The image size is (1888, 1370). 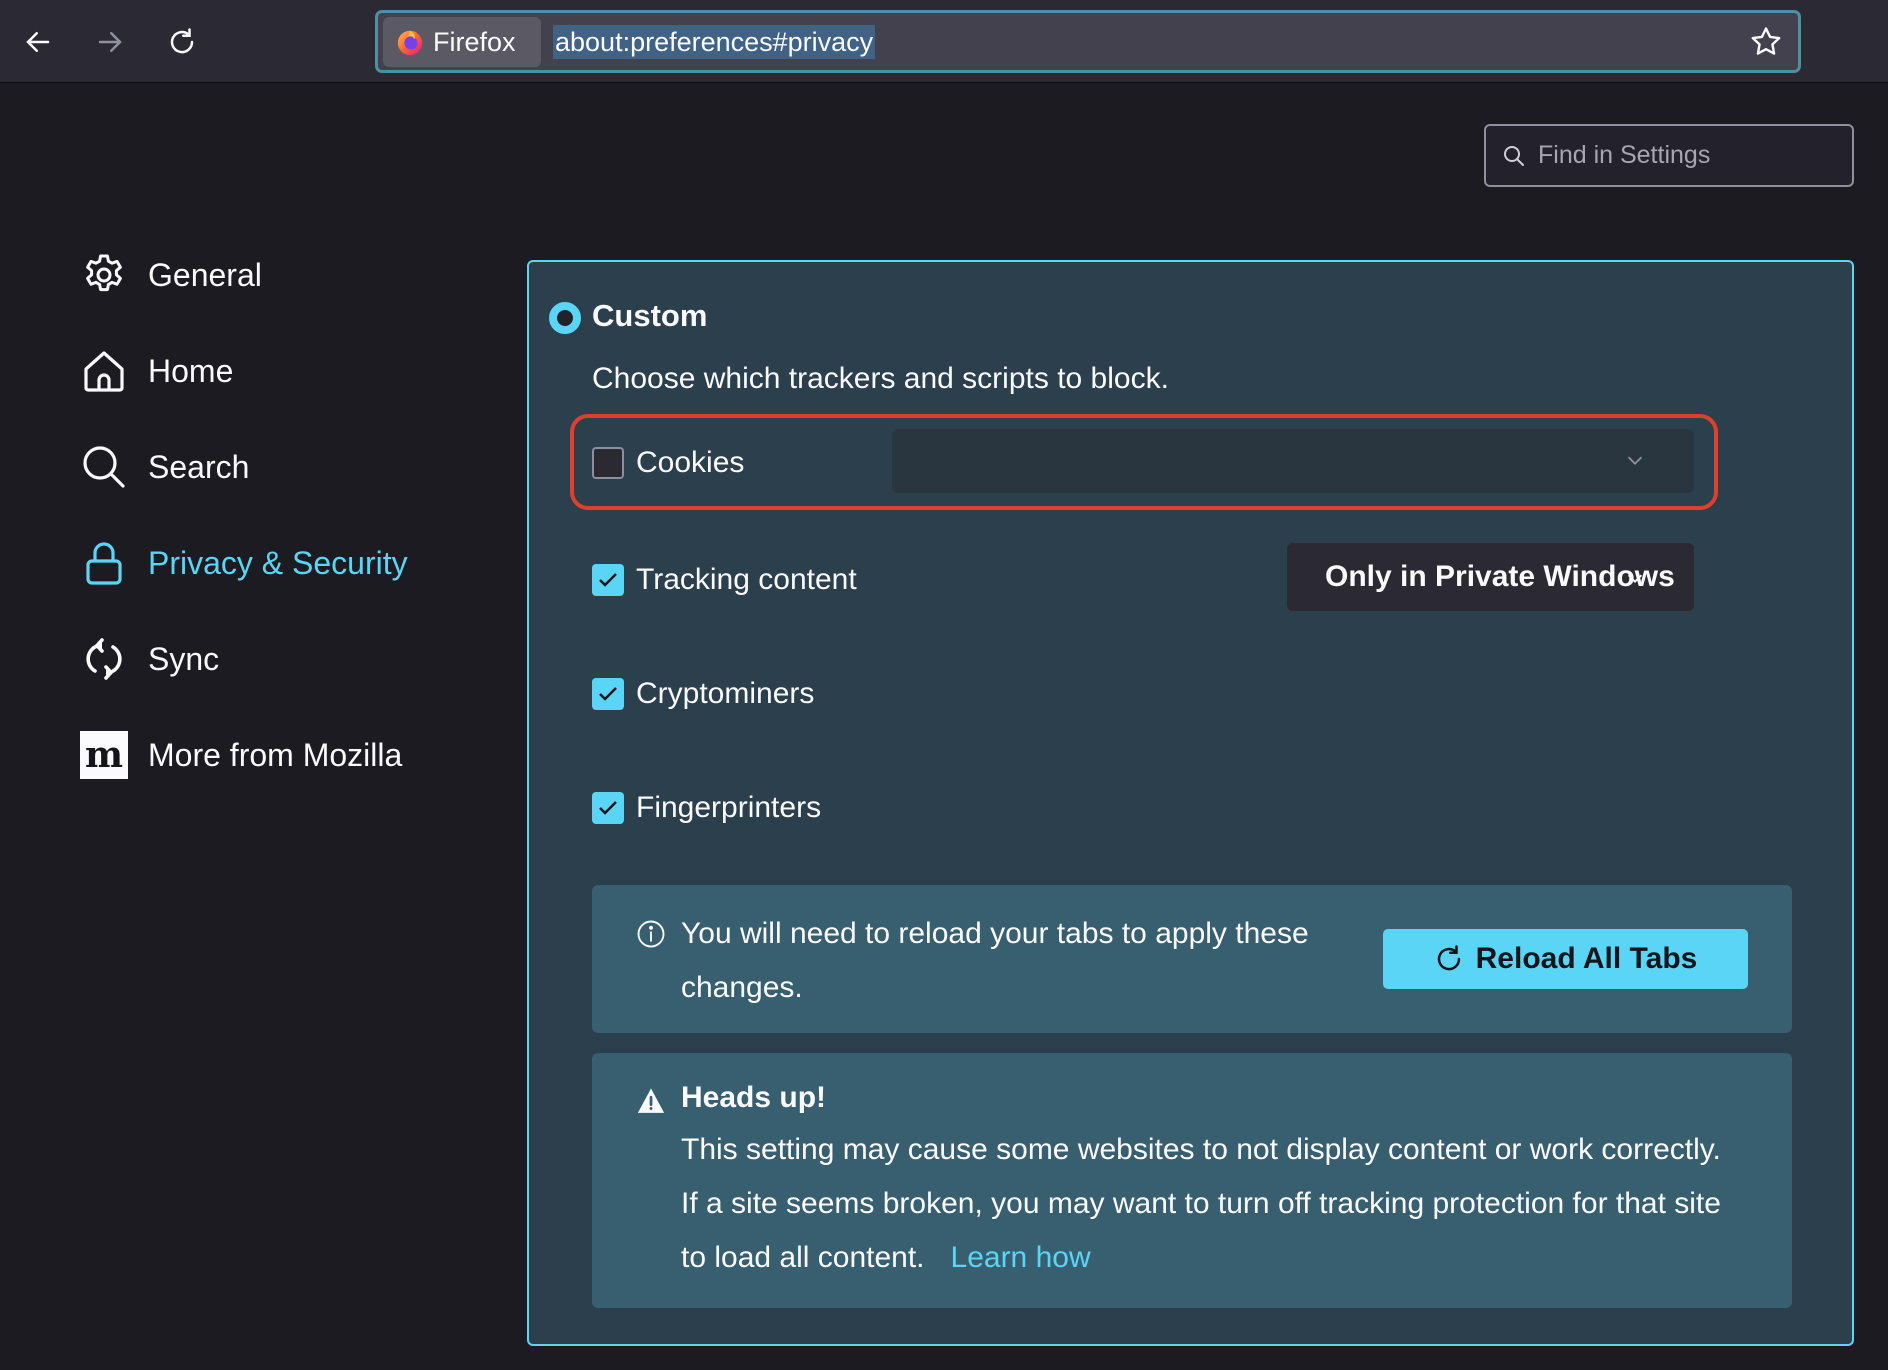 I want to click on sidebar-item-sync: Sync, so click(x=149, y=659).